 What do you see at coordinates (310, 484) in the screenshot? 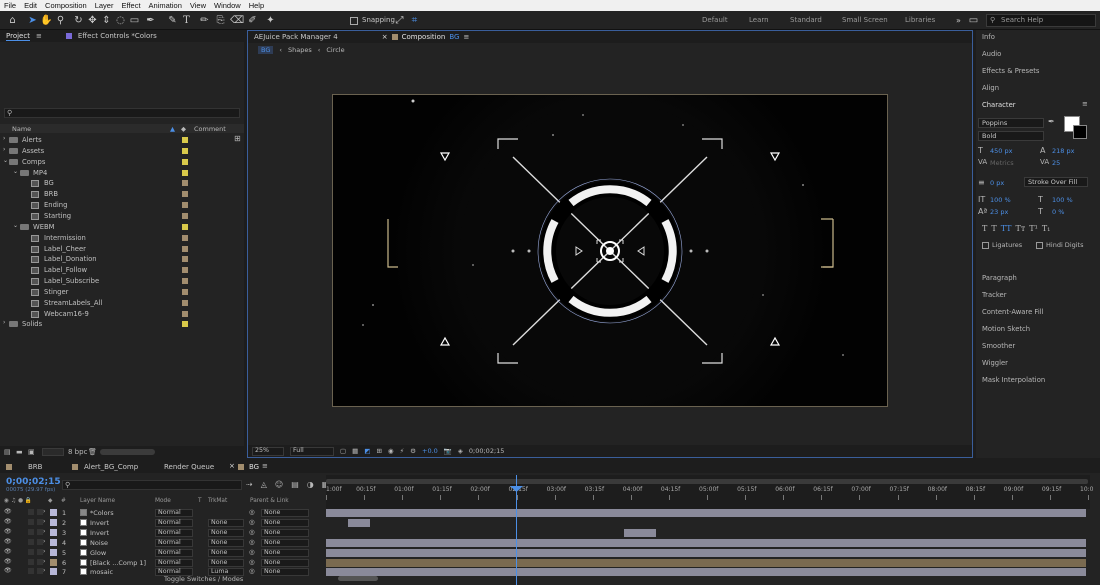
I see `motion-blur-icon: ◑` at bounding box center [310, 484].